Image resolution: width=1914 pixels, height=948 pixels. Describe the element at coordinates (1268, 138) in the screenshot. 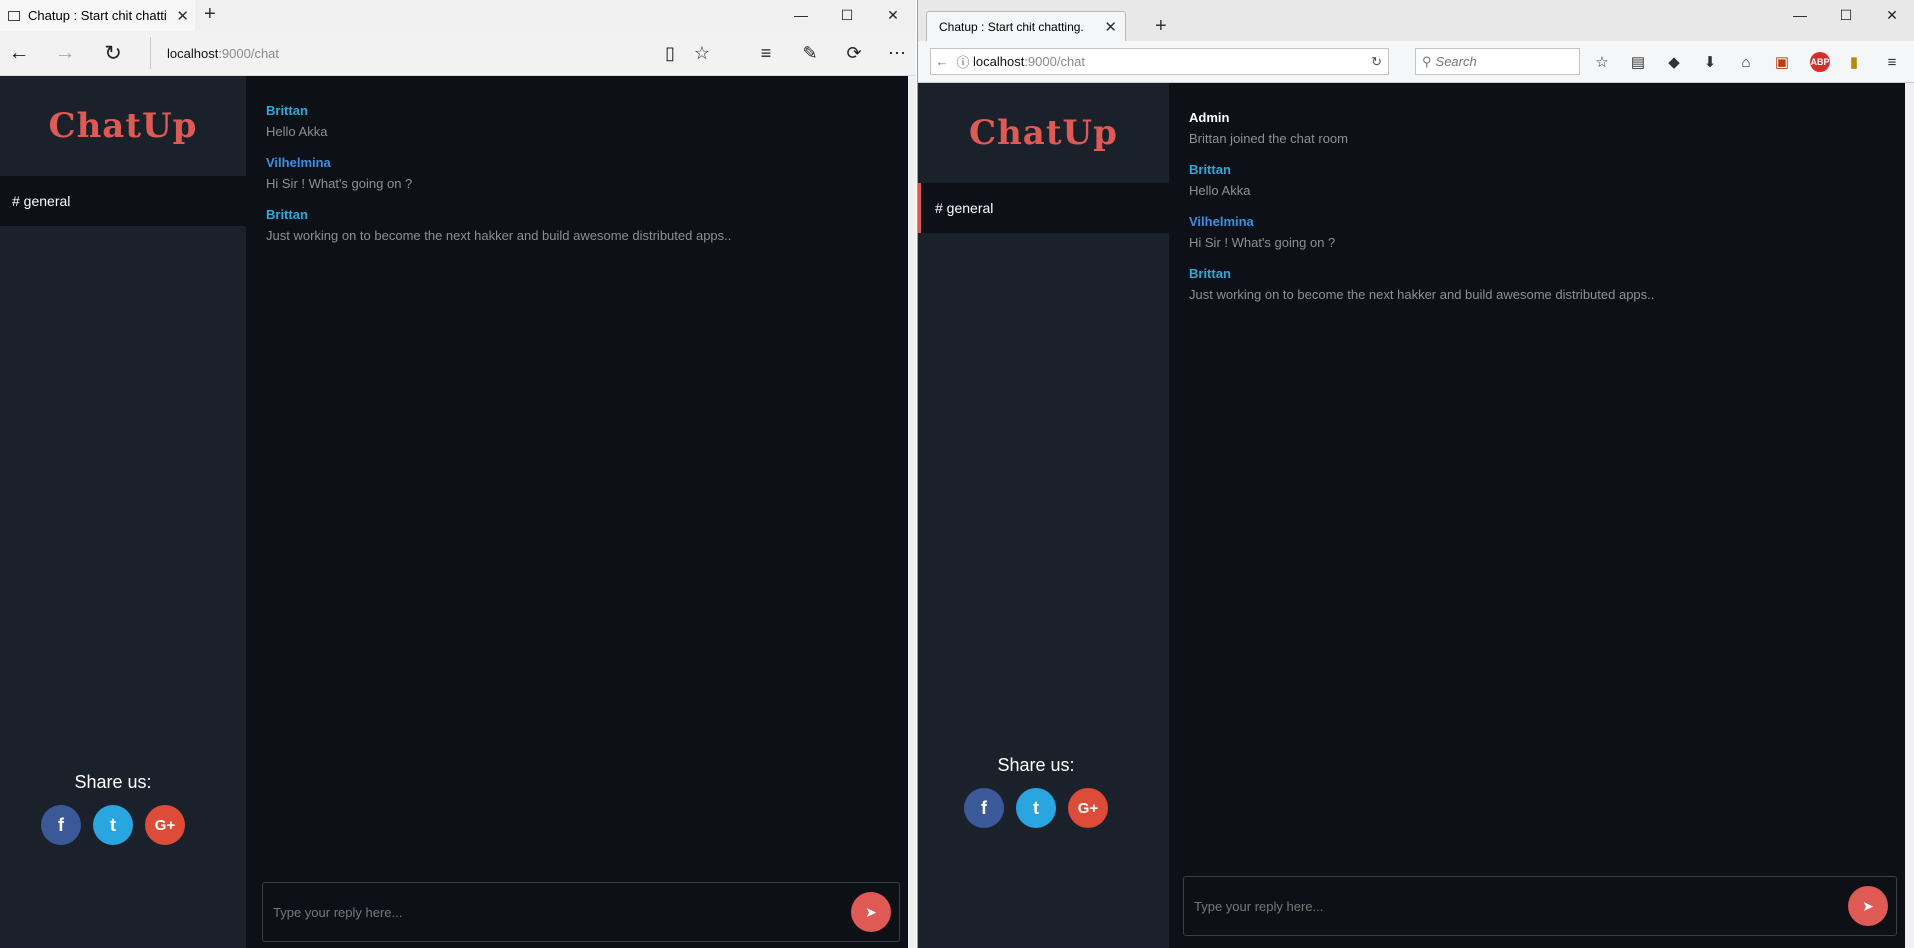

I see `message-text: Brittan joined the chat room` at that location.